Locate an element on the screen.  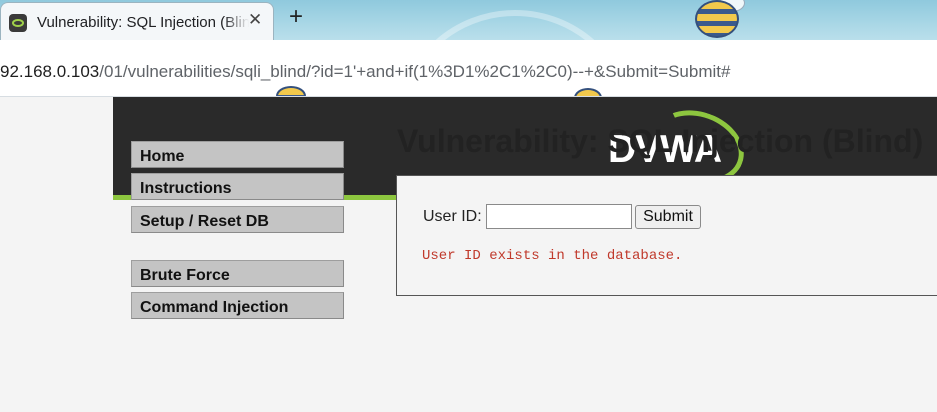
result-message: User ID exists in the database. is located at coordinates (552, 256).